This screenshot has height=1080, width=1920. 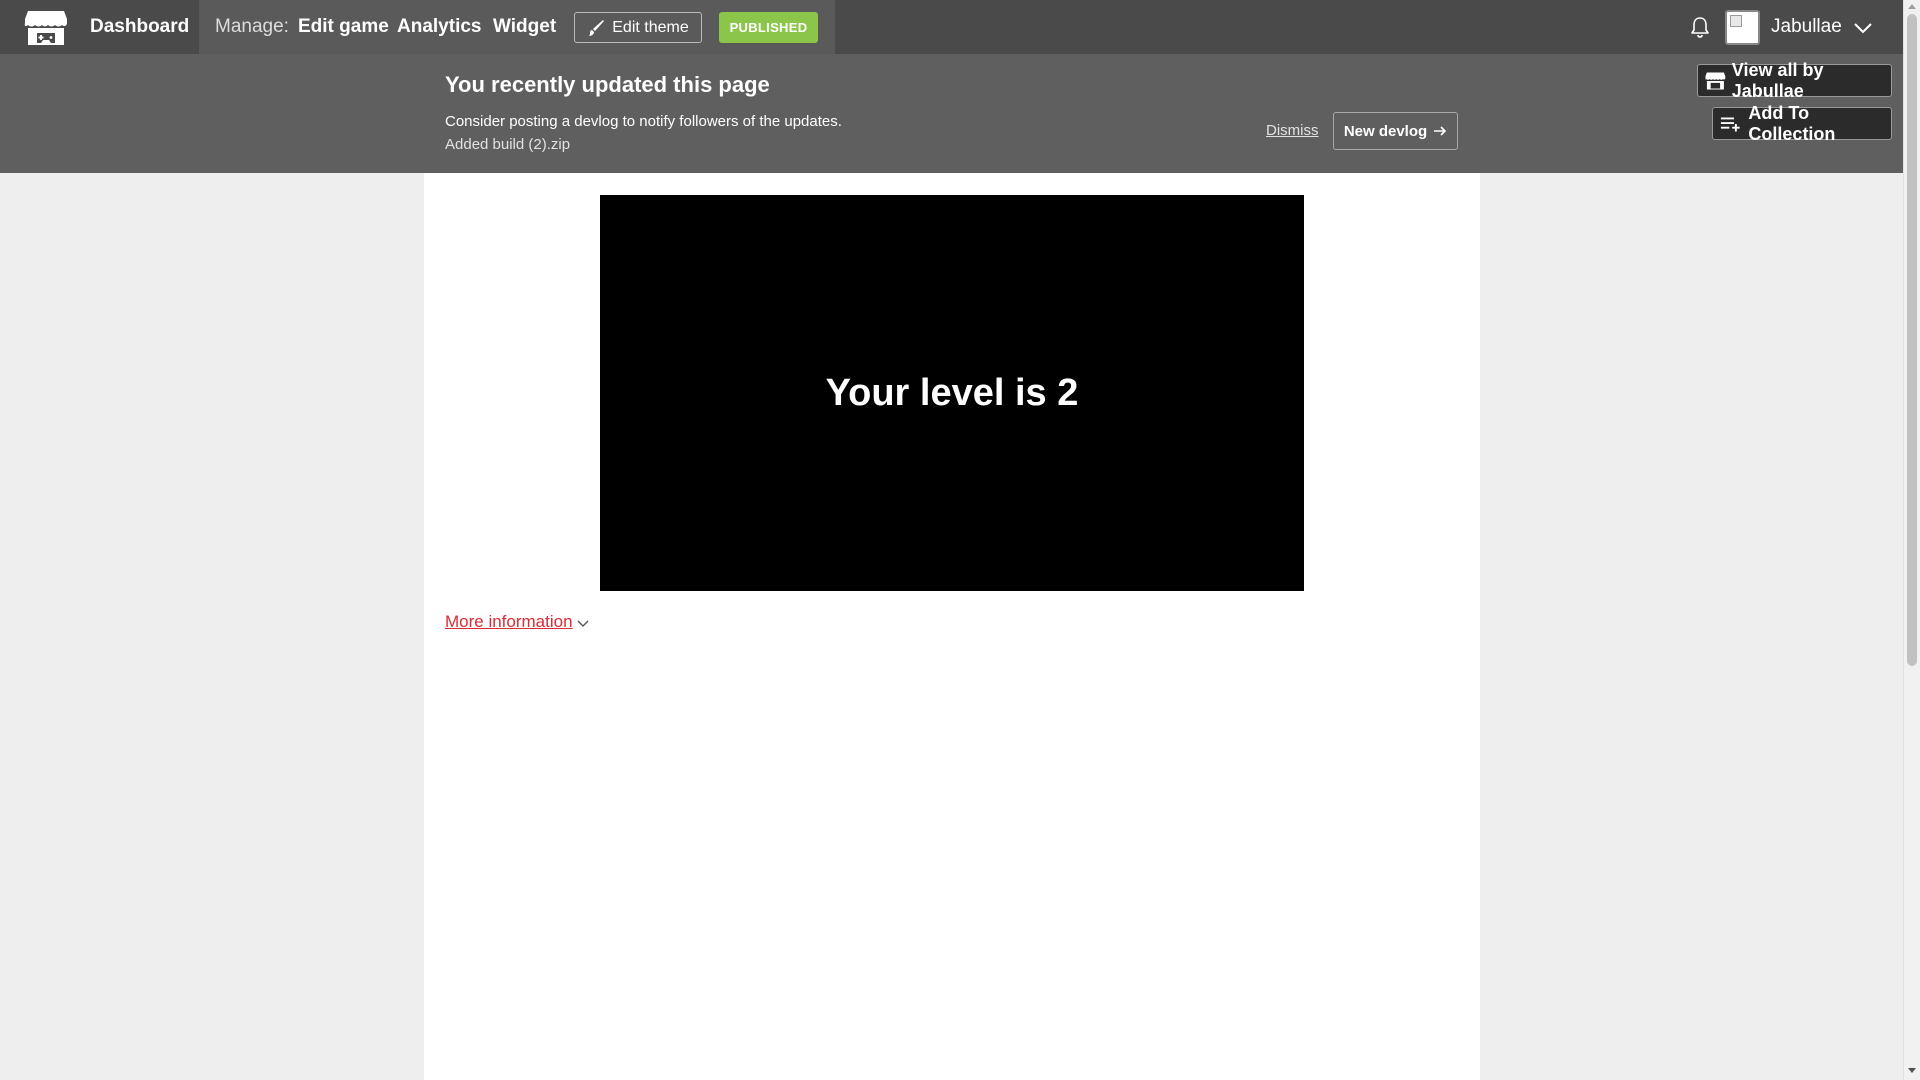 I want to click on widget-link: Widget, so click(x=524, y=27).